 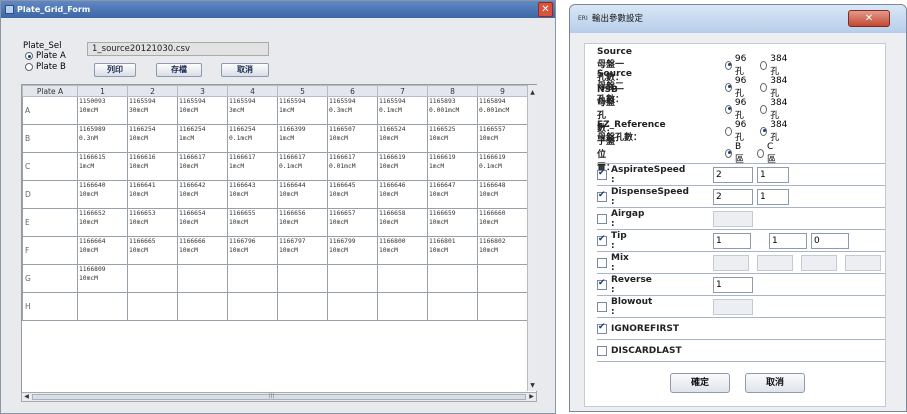 What do you see at coordinates (452, 166) in the screenshot?
I see `well-cell: 1166619 1mcM` at bounding box center [452, 166].